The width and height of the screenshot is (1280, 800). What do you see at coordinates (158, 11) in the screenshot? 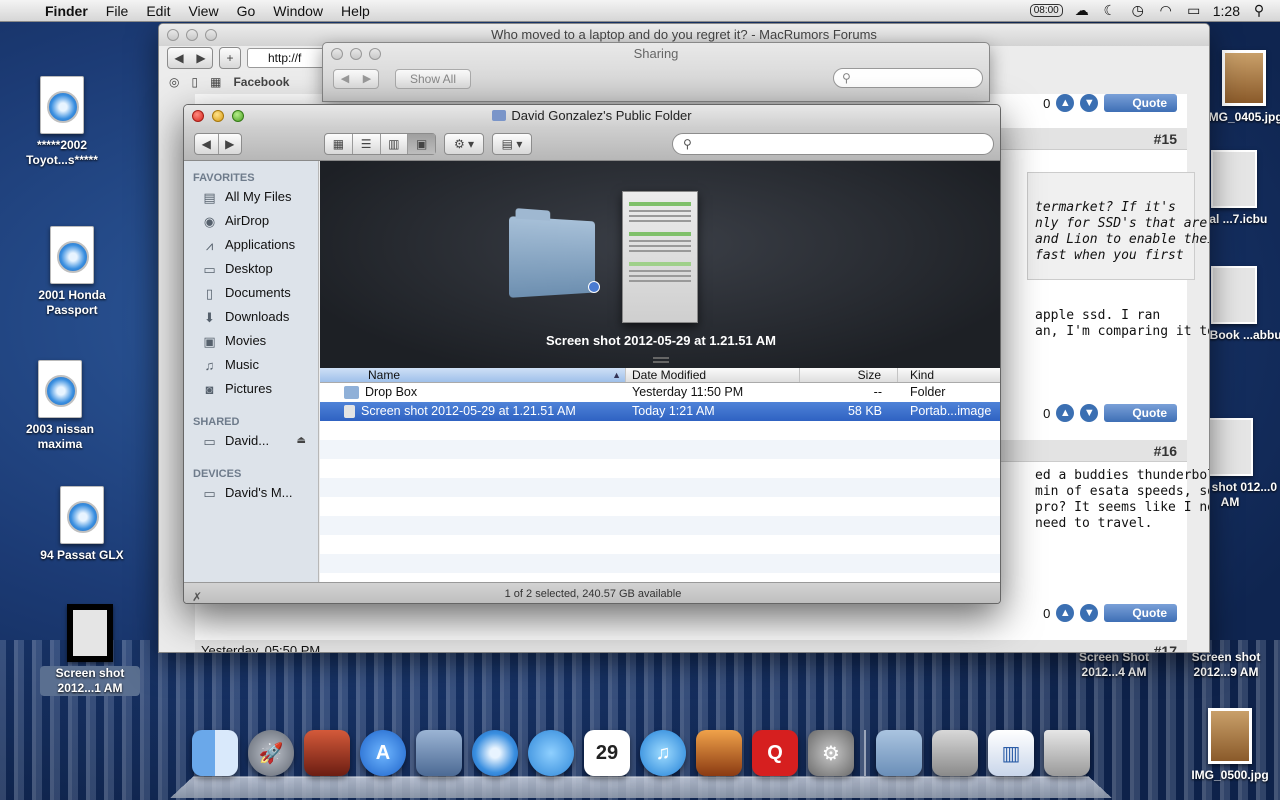
I see `menu-edit: Edit` at bounding box center [158, 11].